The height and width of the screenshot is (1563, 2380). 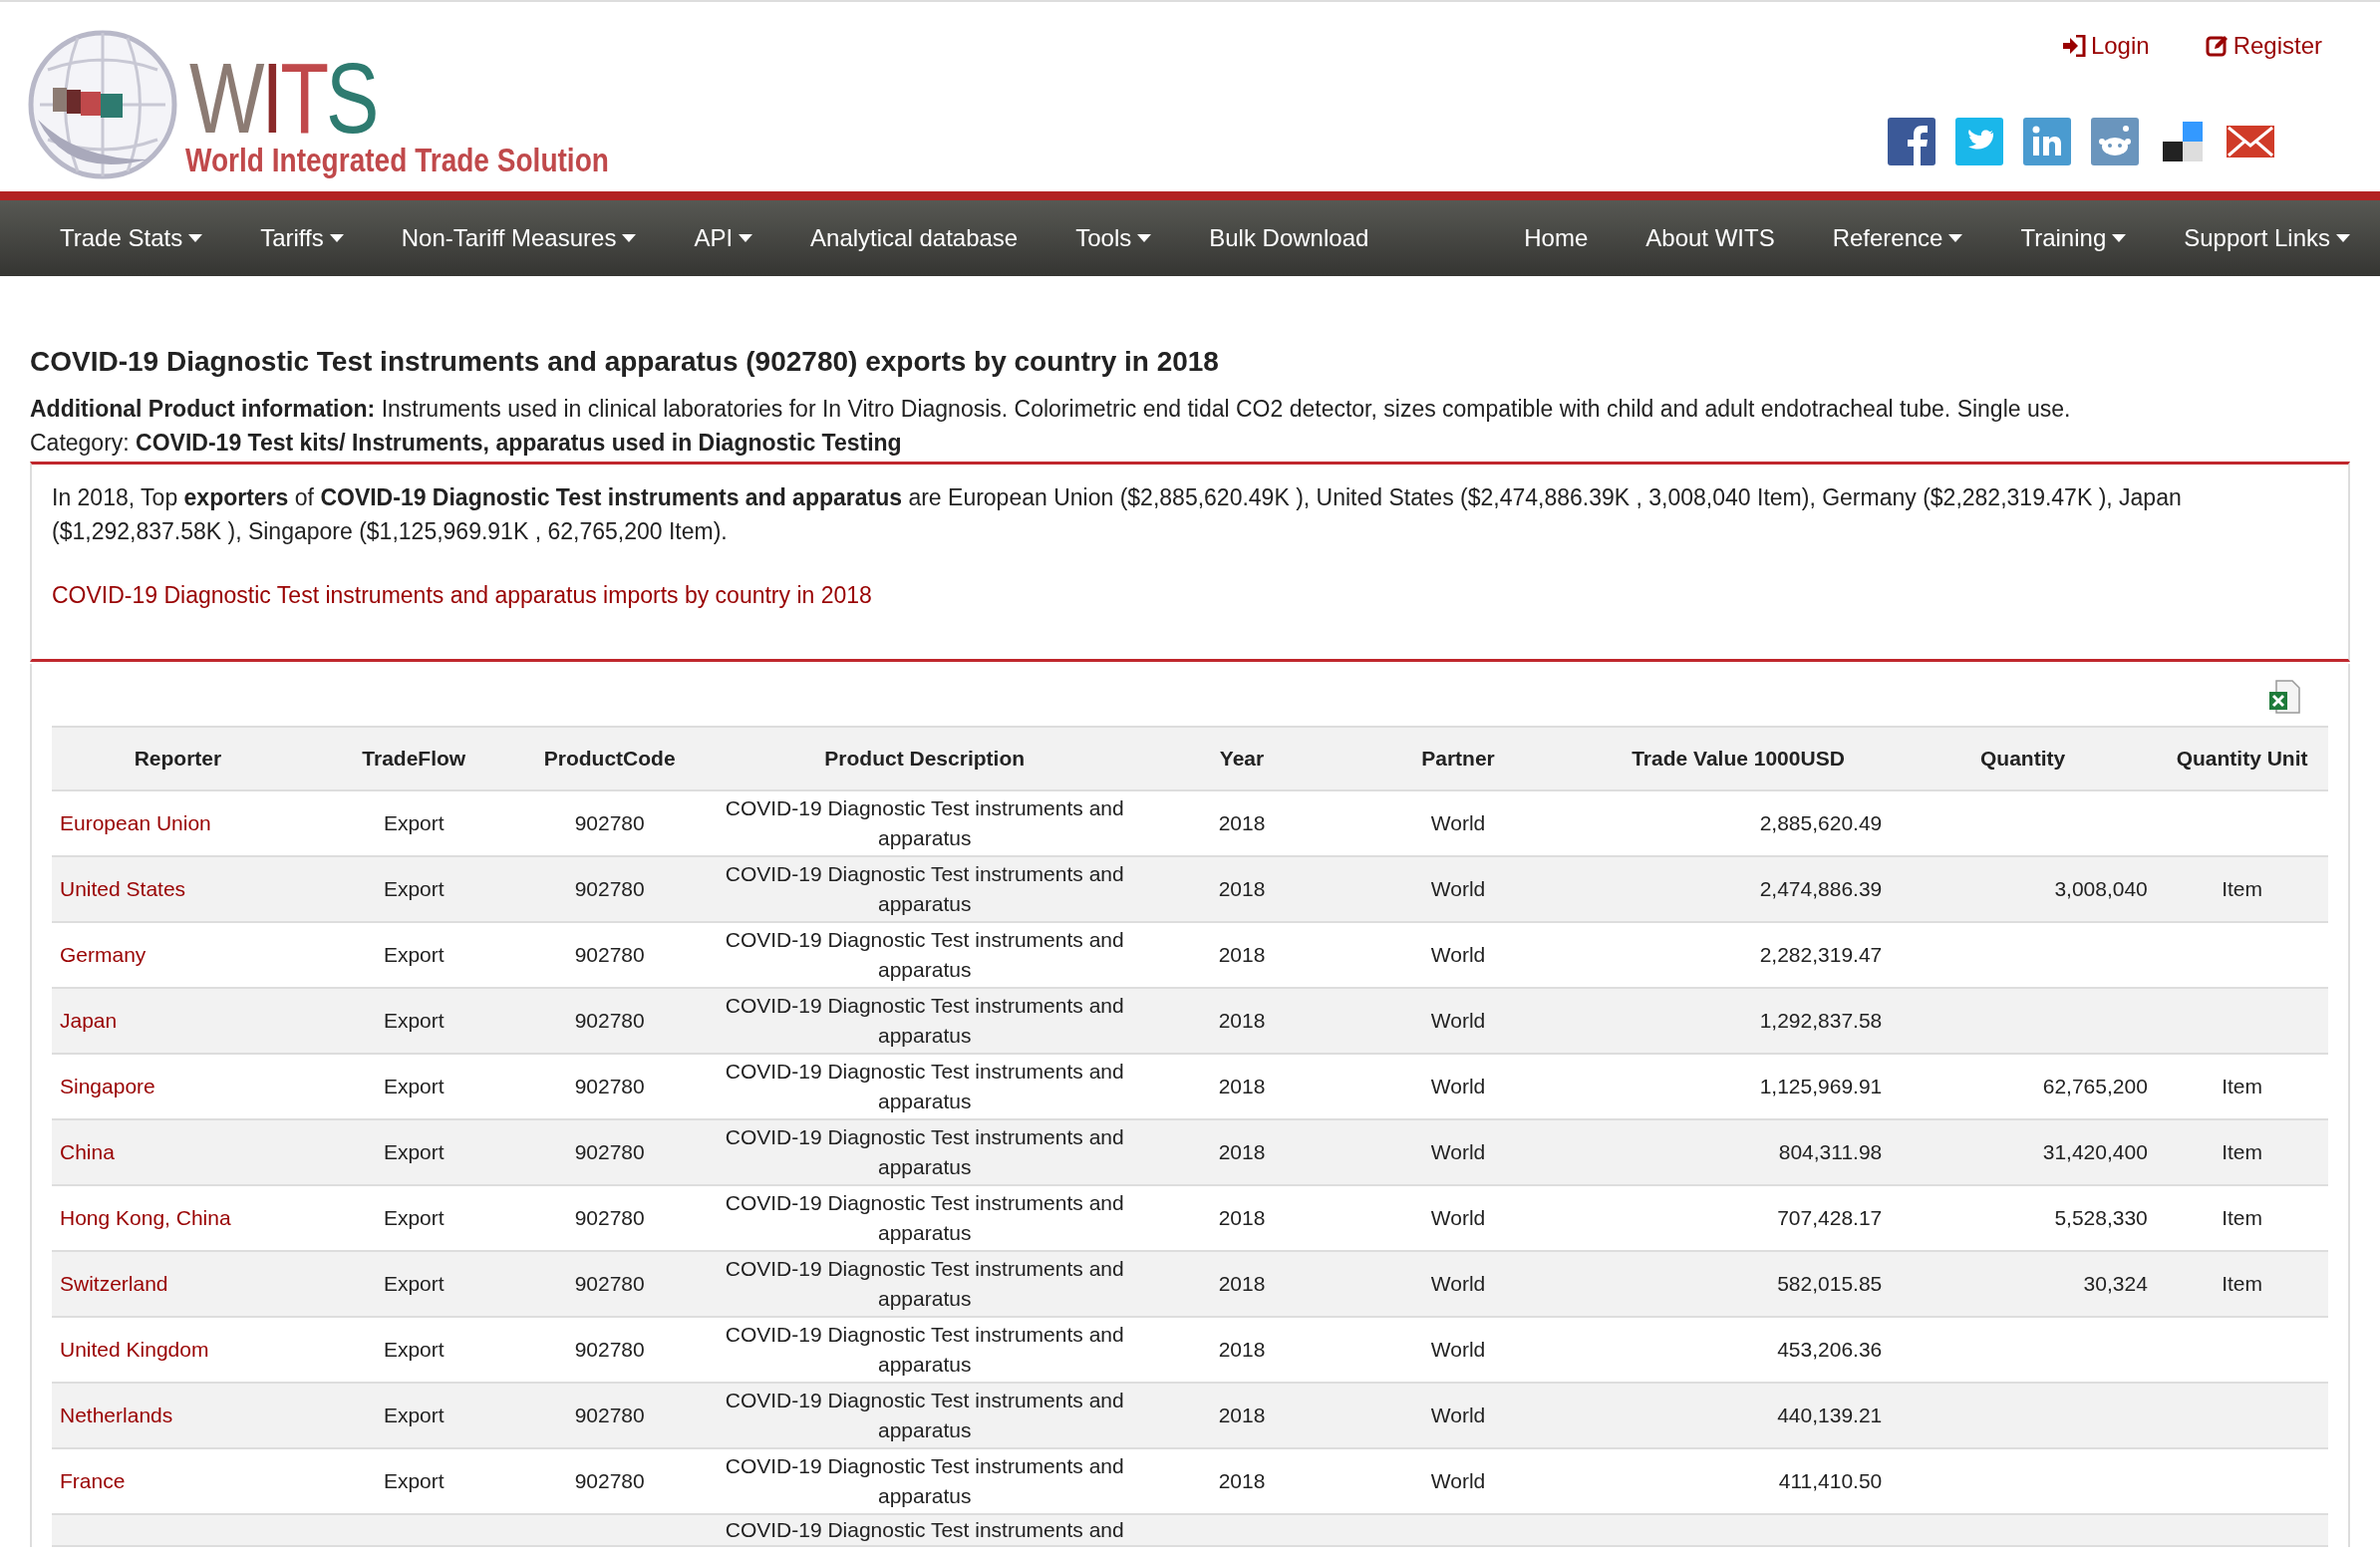 What do you see at coordinates (924, 1530) in the screenshot?
I see `table-cell: COVID-19 Diagnostic Test instruments and` at bounding box center [924, 1530].